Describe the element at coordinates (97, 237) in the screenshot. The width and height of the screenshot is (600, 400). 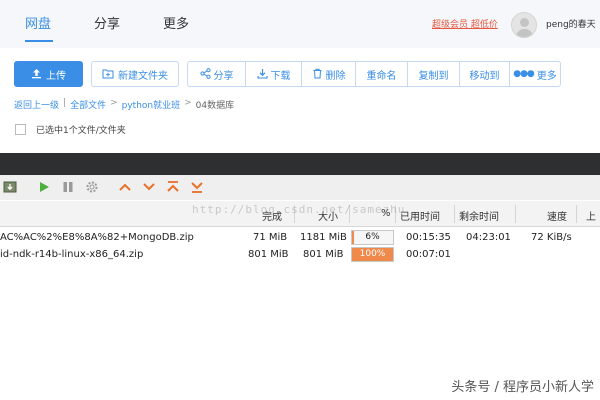
I see `file-name: AC%AC%2%E8%8A%82+MongoDB.zip` at that location.